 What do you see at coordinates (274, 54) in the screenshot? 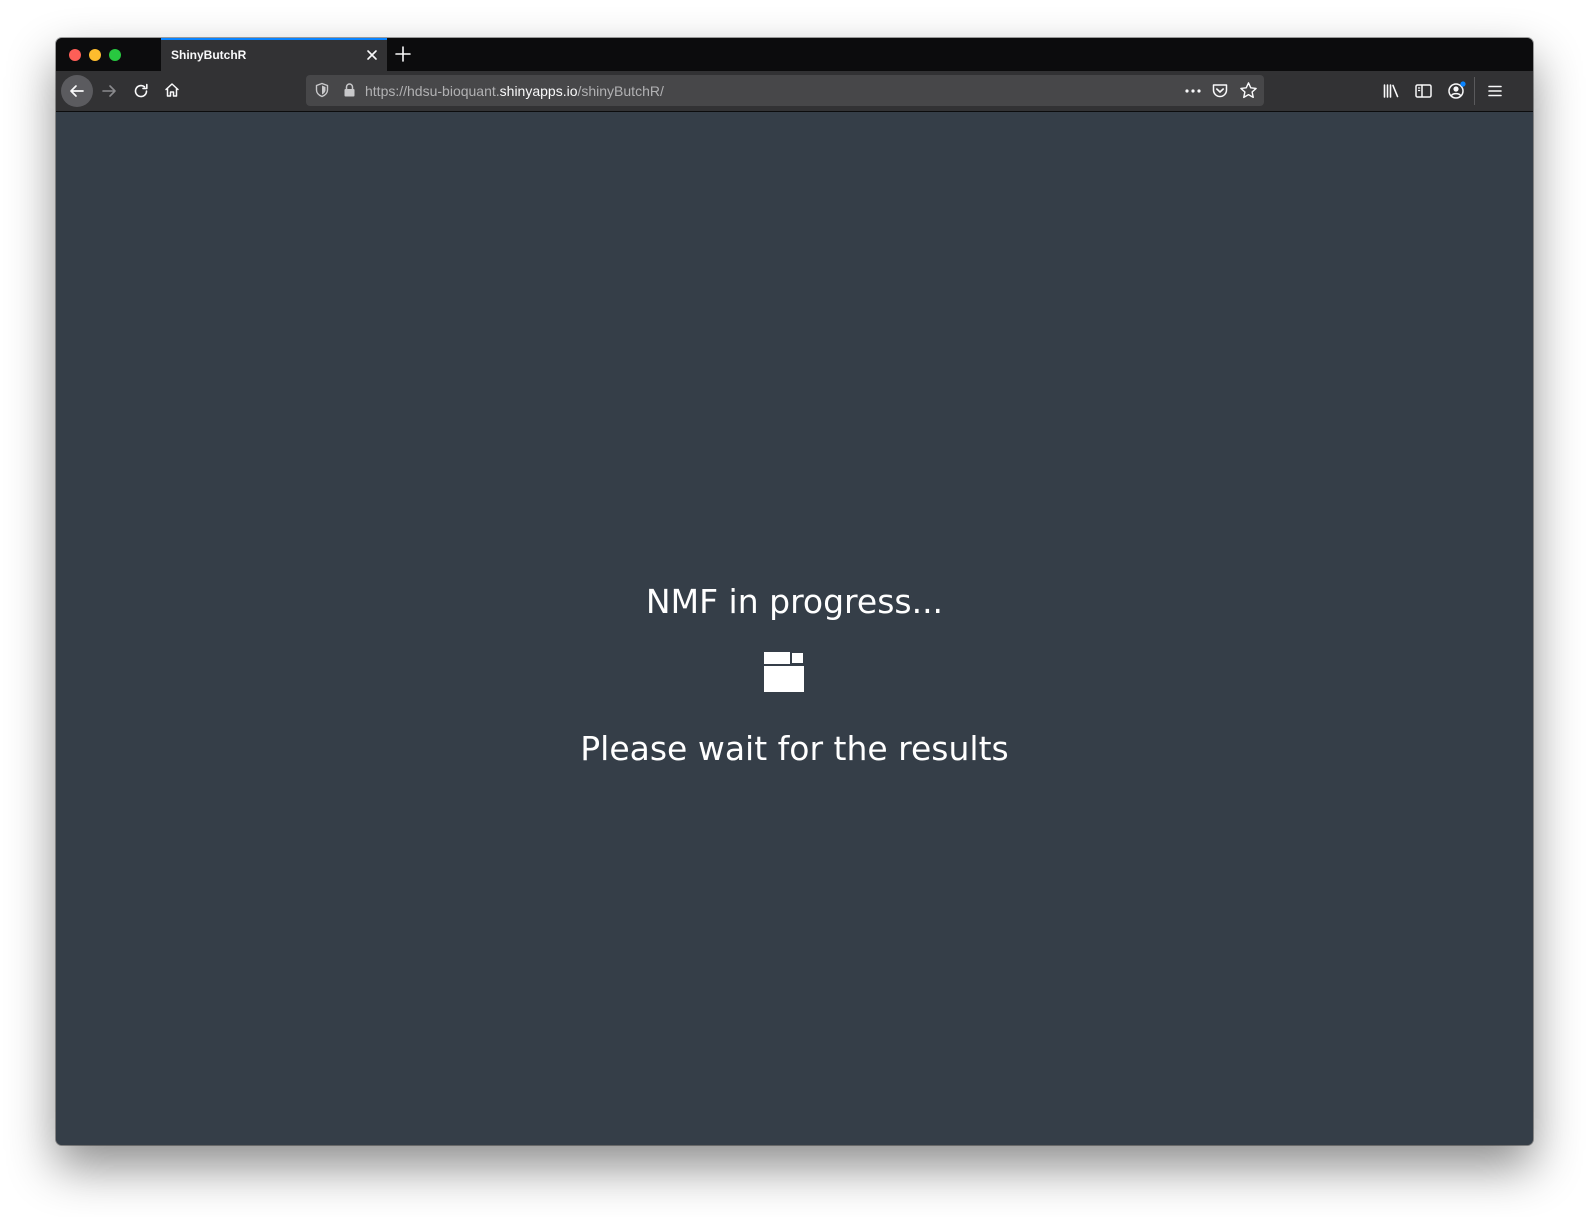
I see `tab-shinybutchr: ShinyButchR` at bounding box center [274, 54].